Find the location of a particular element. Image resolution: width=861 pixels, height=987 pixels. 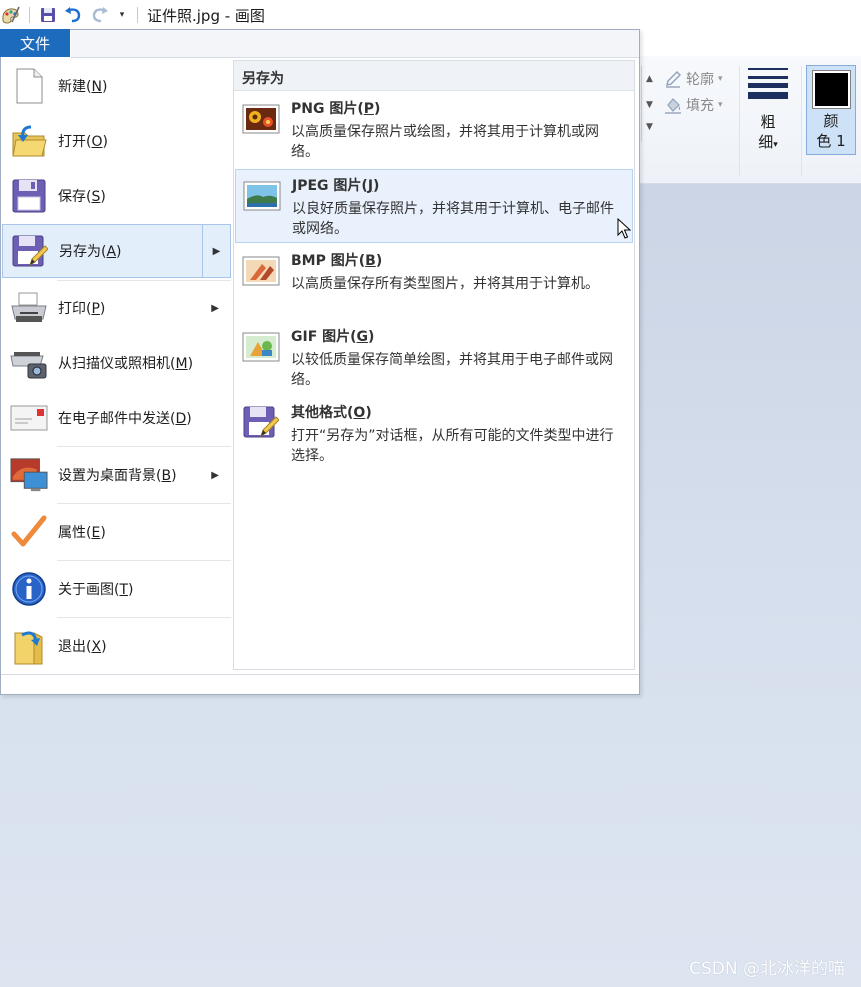

scroll-up-icon: ▲ is located at coordinates (649, 79).